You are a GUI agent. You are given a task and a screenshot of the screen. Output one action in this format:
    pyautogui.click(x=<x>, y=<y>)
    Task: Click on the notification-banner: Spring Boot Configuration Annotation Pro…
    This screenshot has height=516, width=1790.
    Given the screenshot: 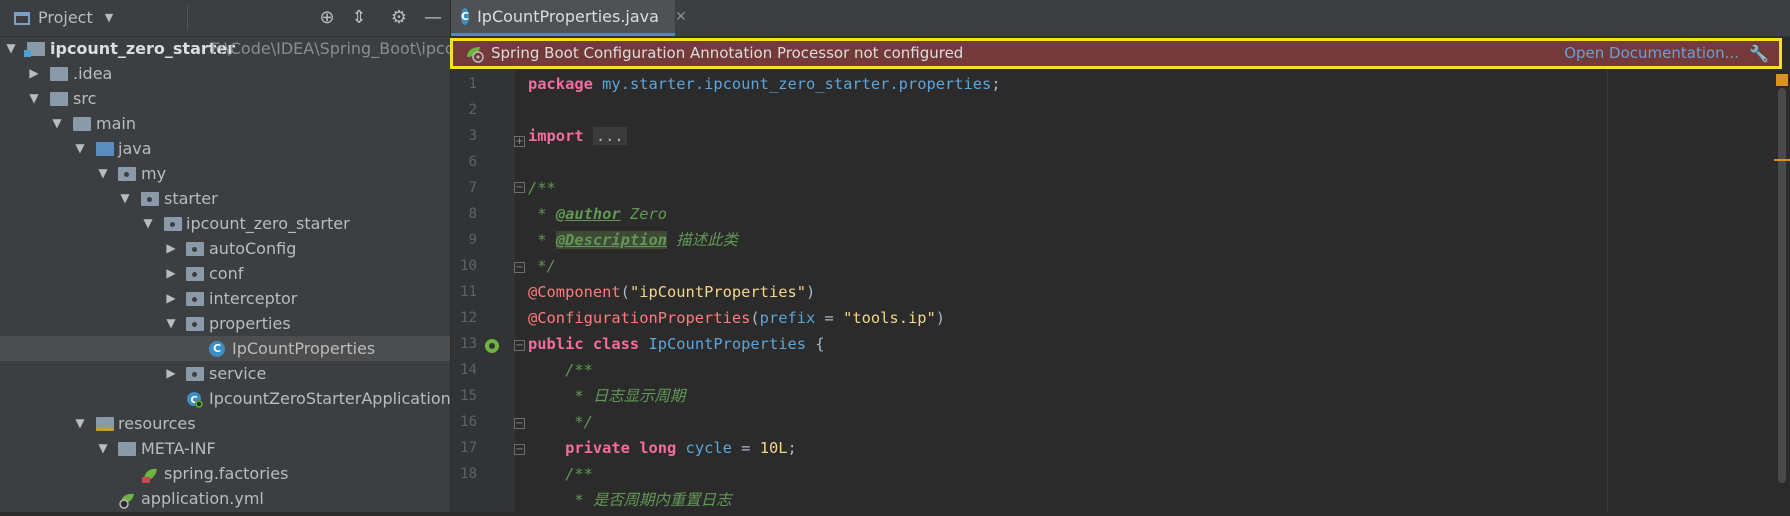 What is the action you would take?
    pyautogui.click(x=1116, y=53)
    